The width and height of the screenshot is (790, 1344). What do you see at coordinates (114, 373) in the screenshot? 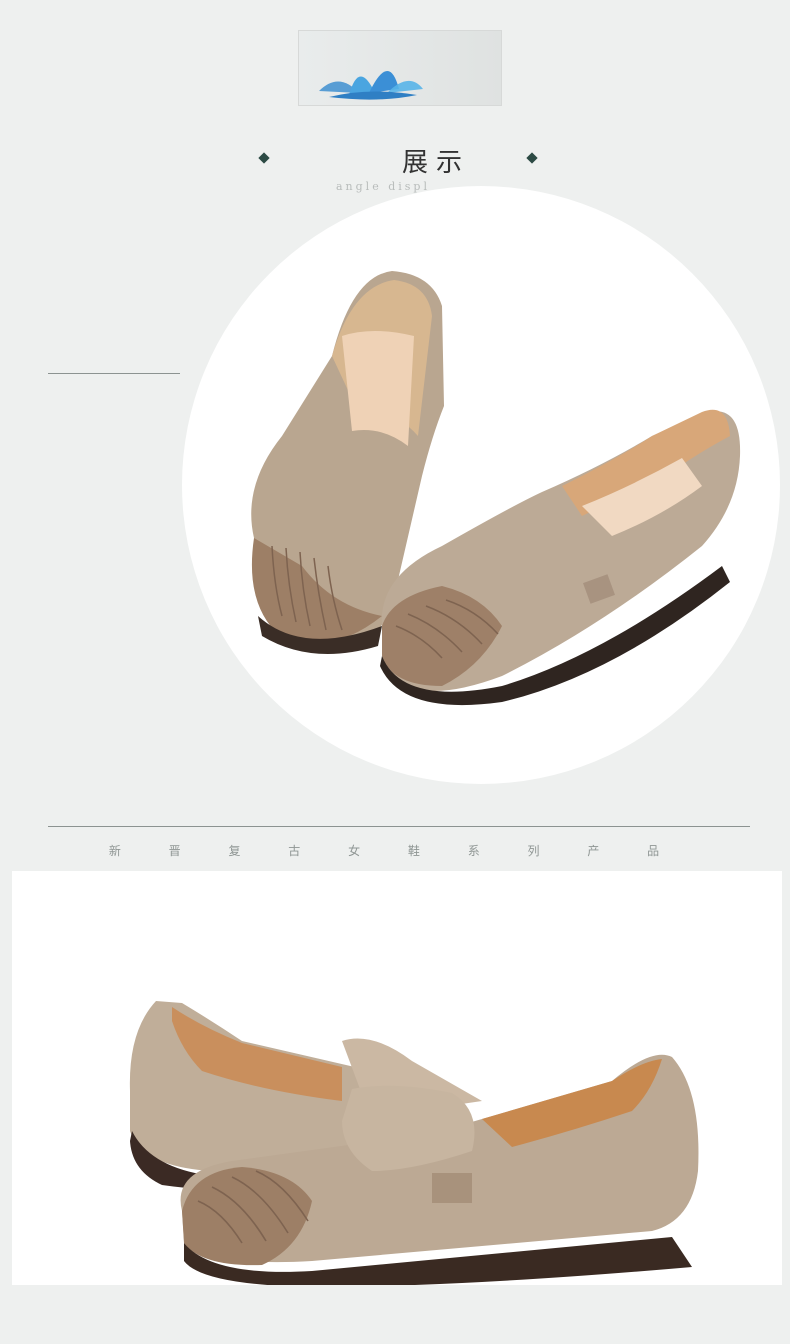
I see `divider-short` at bounding box center [114, 373].